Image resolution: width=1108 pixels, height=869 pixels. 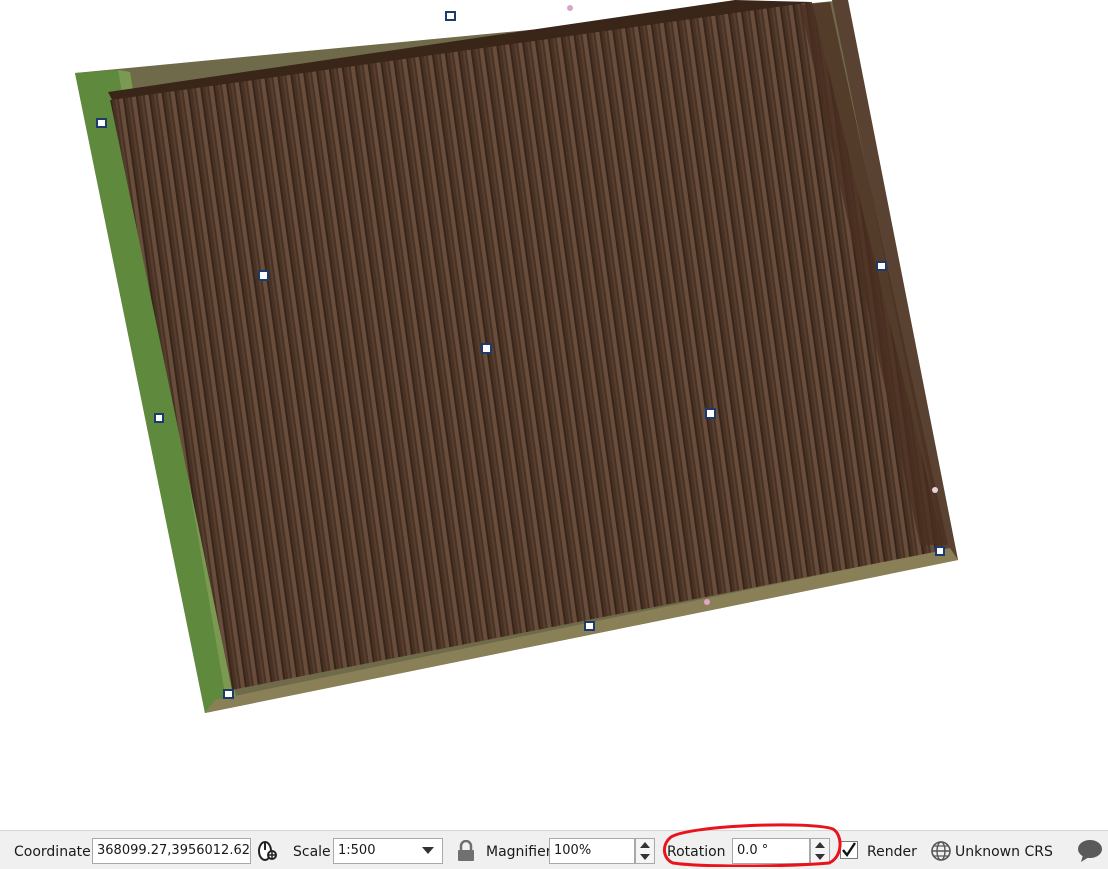 What do you see at coordinates (1090, 851) in the screenshot?
I see `message-log-icon` at bounding box center [1090, 851].